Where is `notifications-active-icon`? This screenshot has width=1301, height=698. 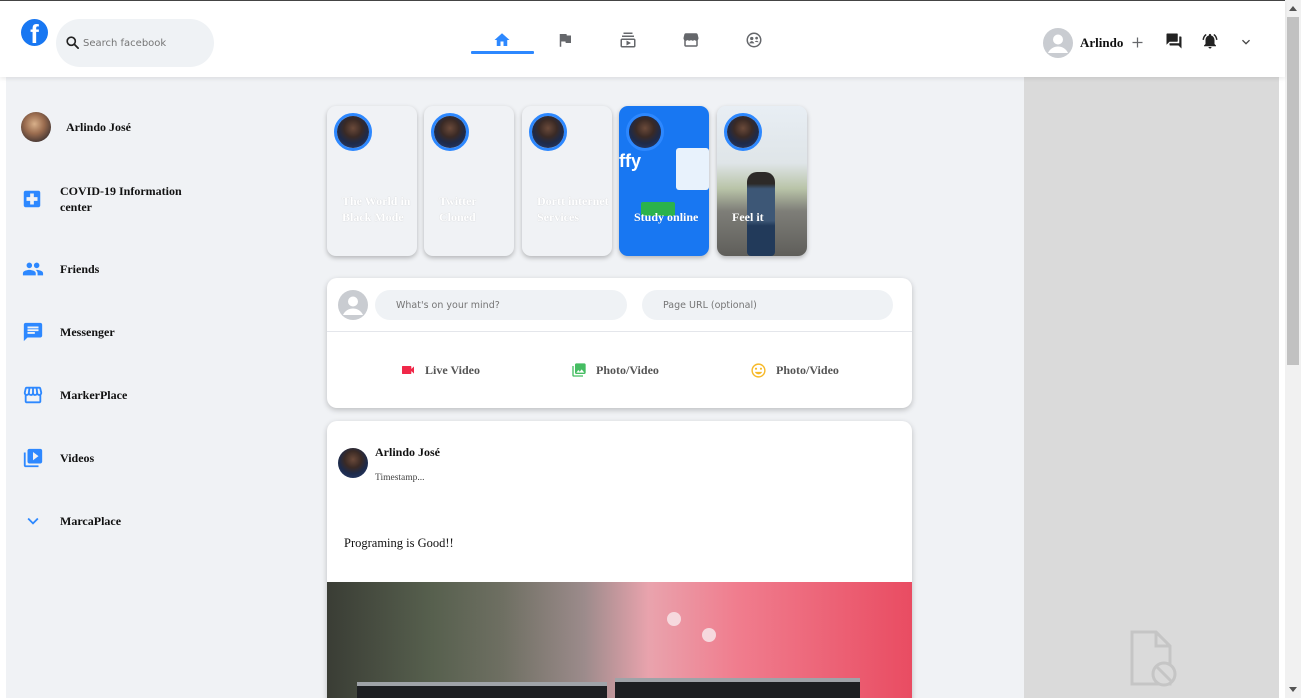 notifications-active-icon is located at coordinates (1210, 41).